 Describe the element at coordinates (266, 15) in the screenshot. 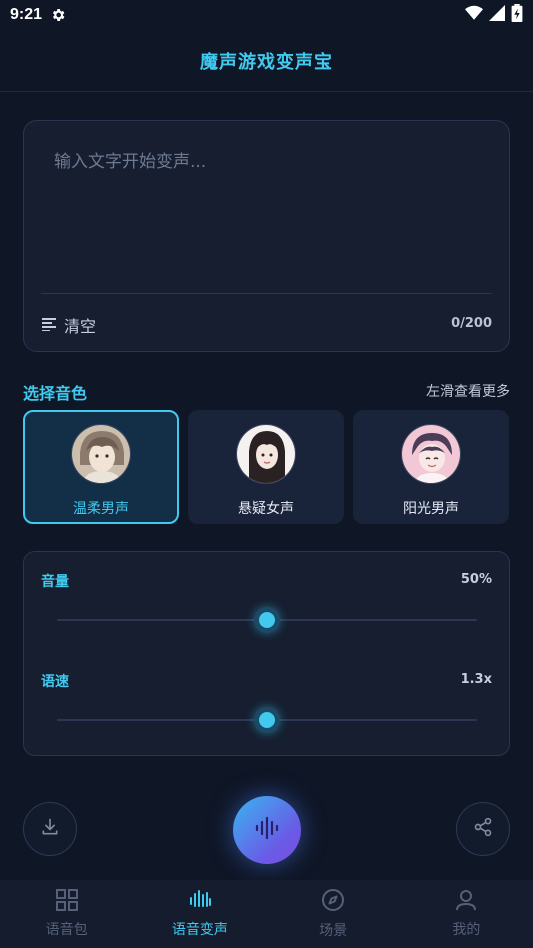

I see `status-bar: 9:21` at that location.